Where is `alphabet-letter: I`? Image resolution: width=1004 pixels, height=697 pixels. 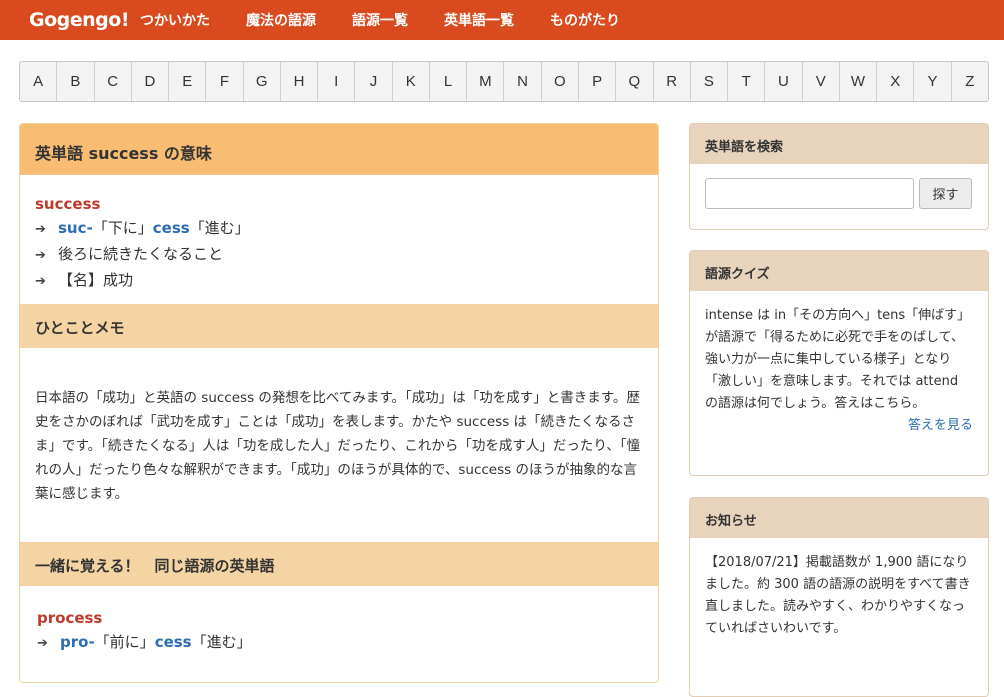
alphabet-letter: I is located at coordinates (337, 81).